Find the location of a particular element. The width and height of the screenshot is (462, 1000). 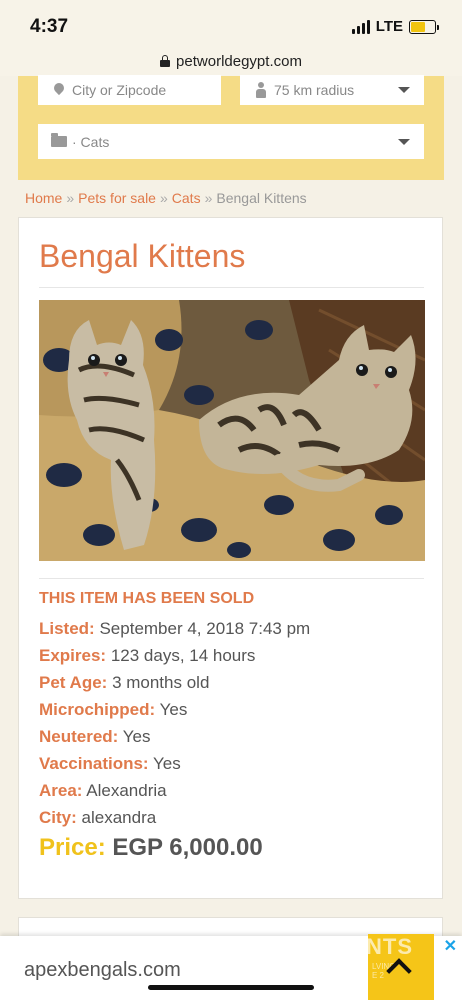

detail-label: Expires: is located at coordinates (73, 655).